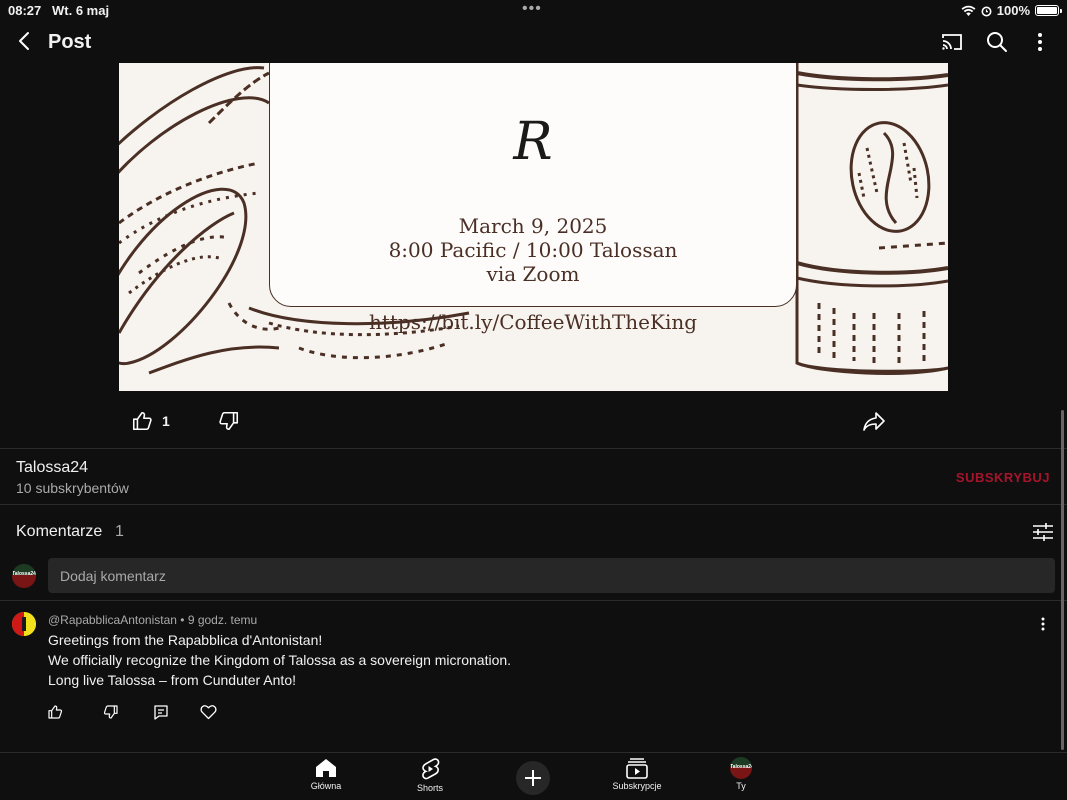 This screenshot has height=800, width=1067. I want to click on subscriptions-icon, so click(637, 768).